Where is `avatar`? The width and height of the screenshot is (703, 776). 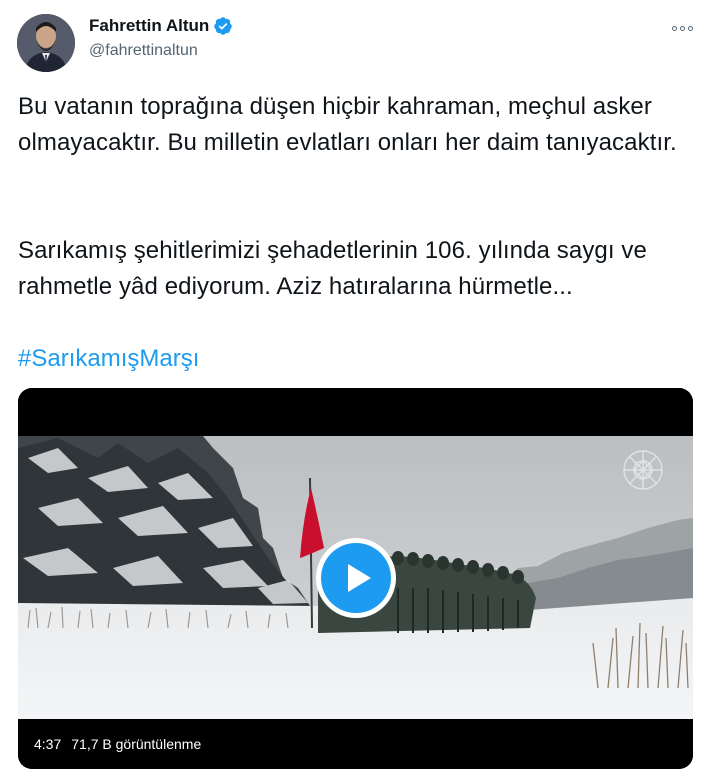 avatar is located at coordinates (46, 43).